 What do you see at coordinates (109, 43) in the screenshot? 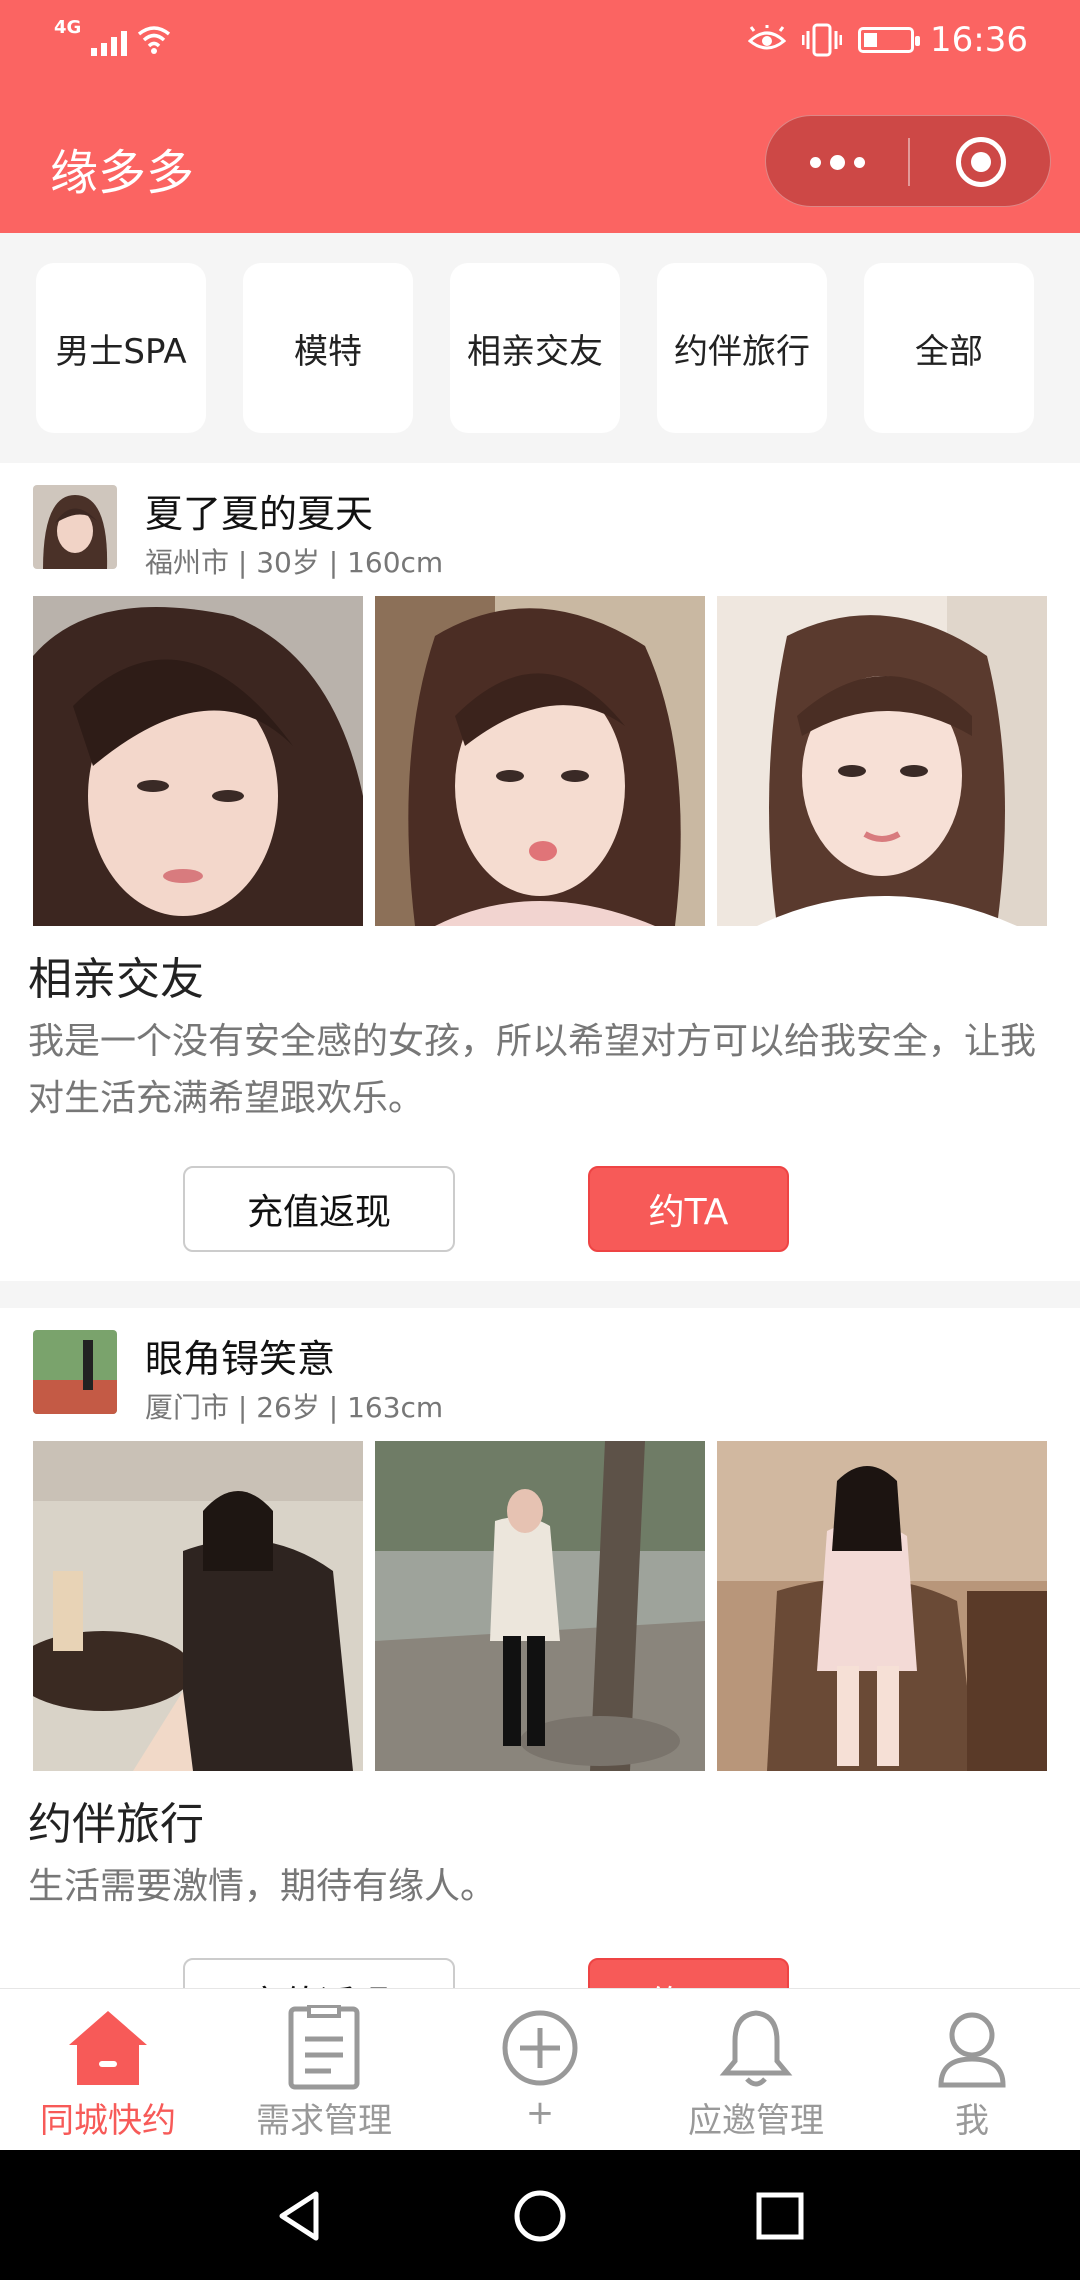
I see `signal-bars-icon` at bounding box center [109, 43].